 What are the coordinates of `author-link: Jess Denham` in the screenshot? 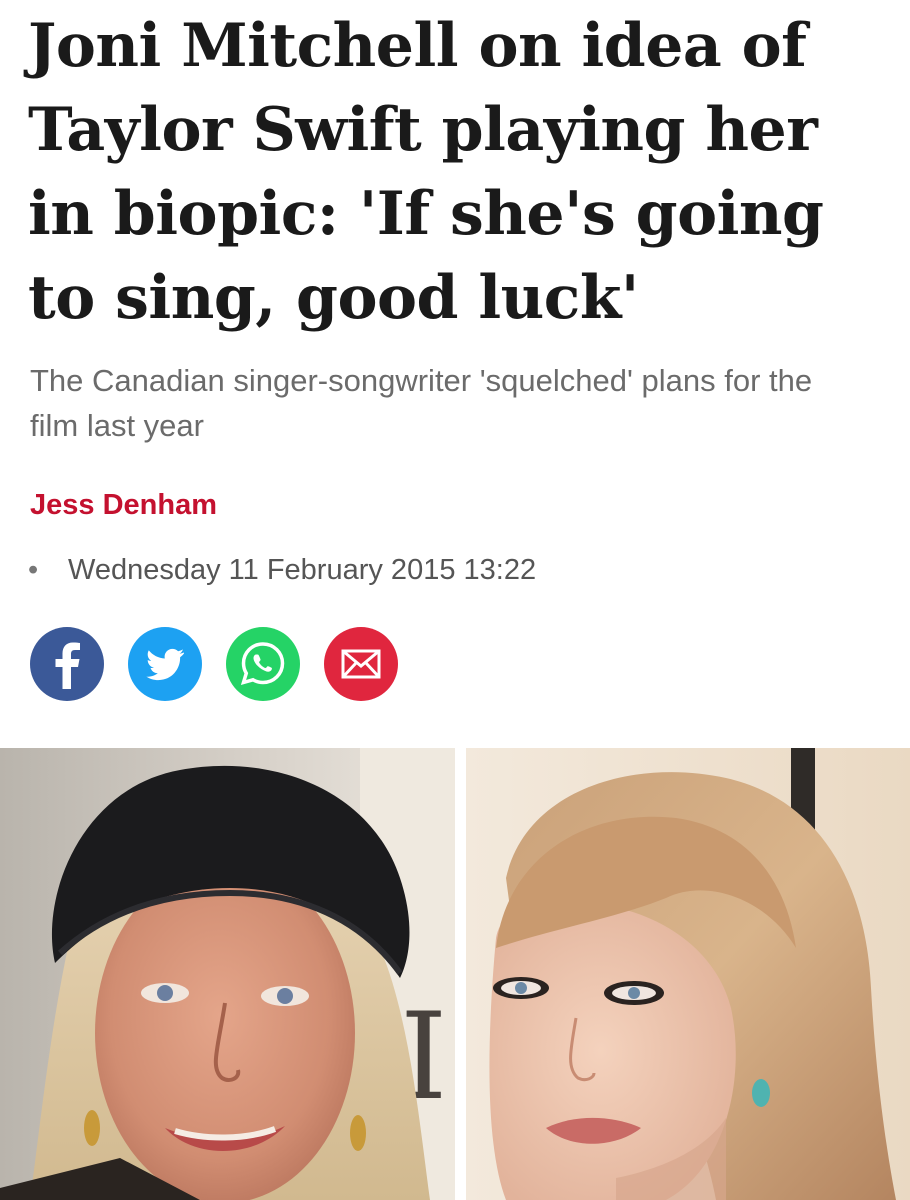 It's located at (123, 505).